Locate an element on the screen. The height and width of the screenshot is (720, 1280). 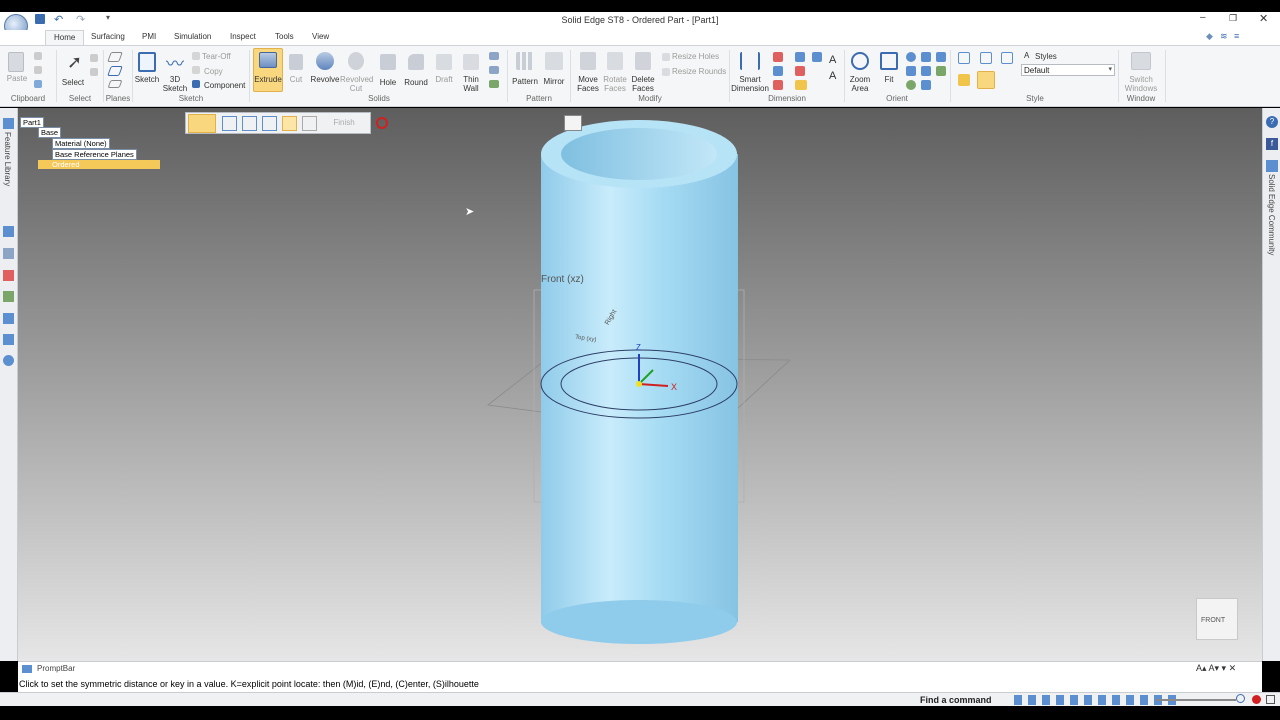
dim-tool-1-icon is located at coordinates (778, 57).